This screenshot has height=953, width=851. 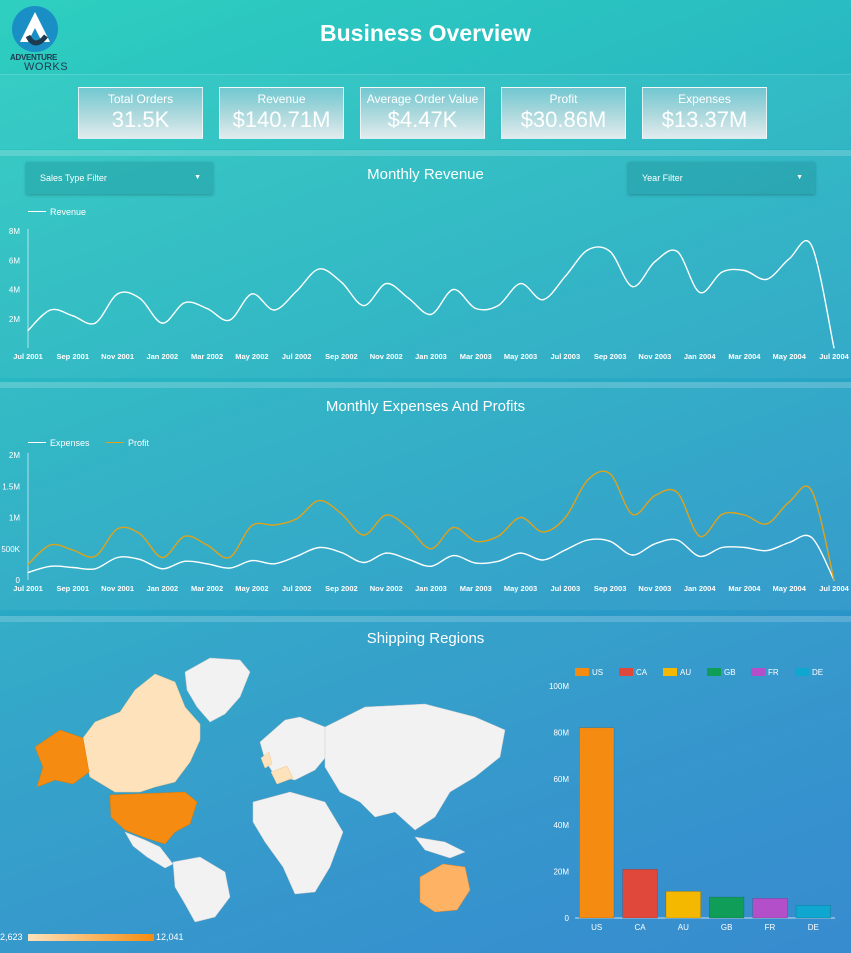 I want to click on kpi-value: $4.47K, so click(x=422, y=119).